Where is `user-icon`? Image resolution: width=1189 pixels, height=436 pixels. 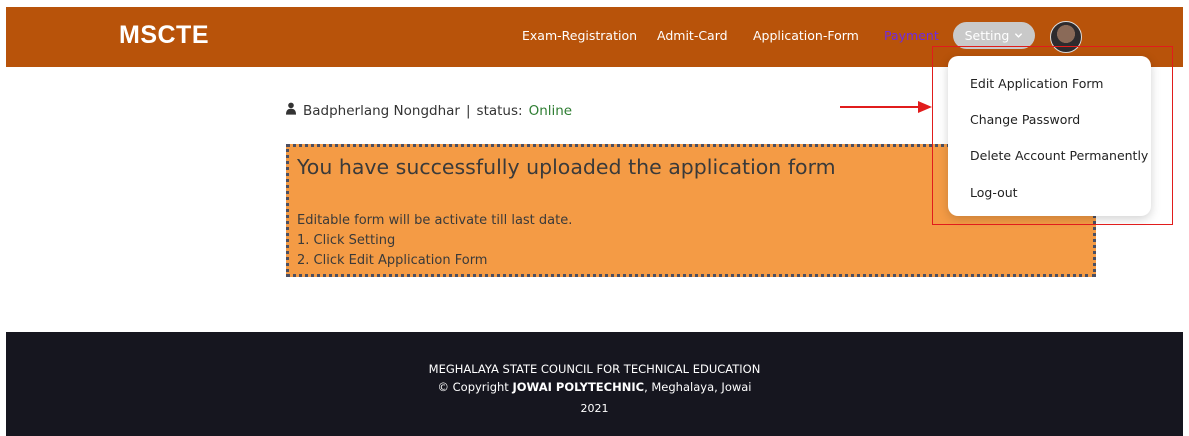 user-icon is located at coordinates (291, 110).